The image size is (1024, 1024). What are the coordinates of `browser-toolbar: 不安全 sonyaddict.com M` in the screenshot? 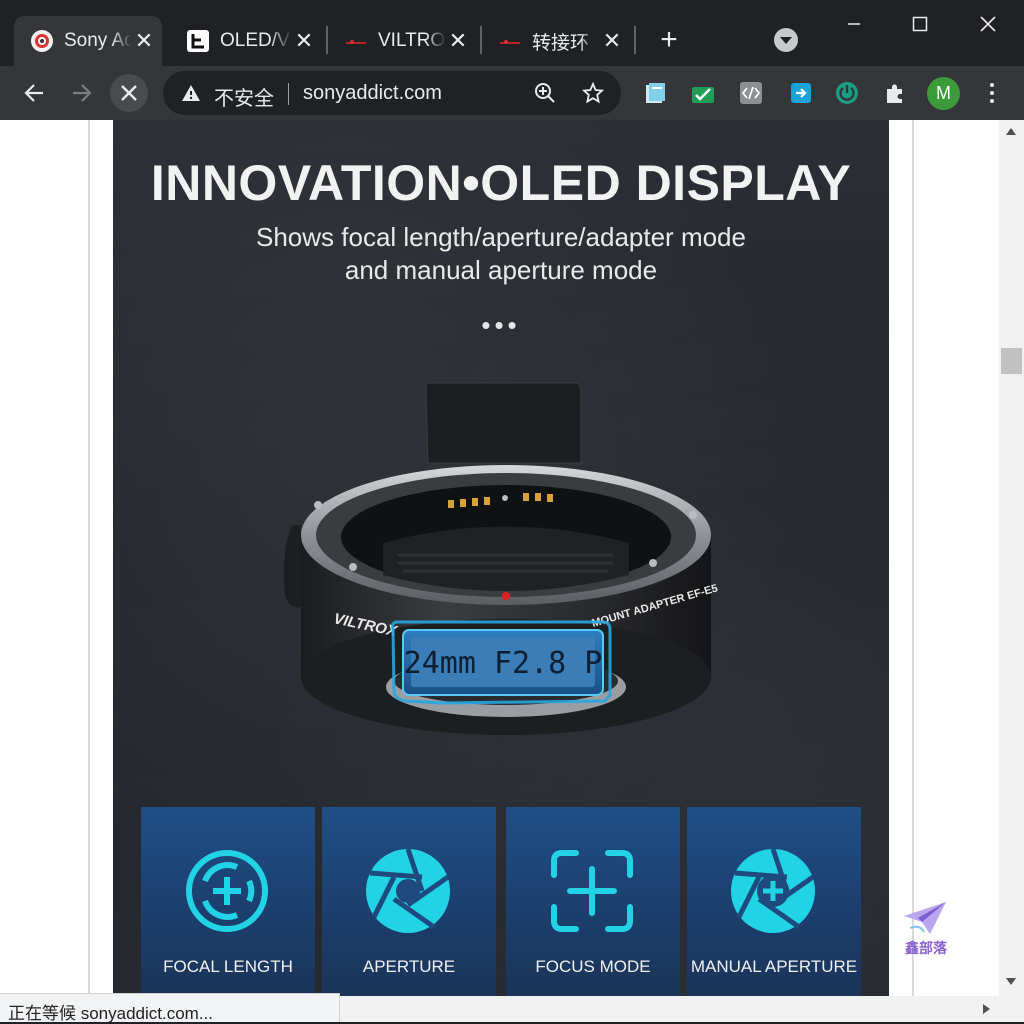 It's located at (512, 93).